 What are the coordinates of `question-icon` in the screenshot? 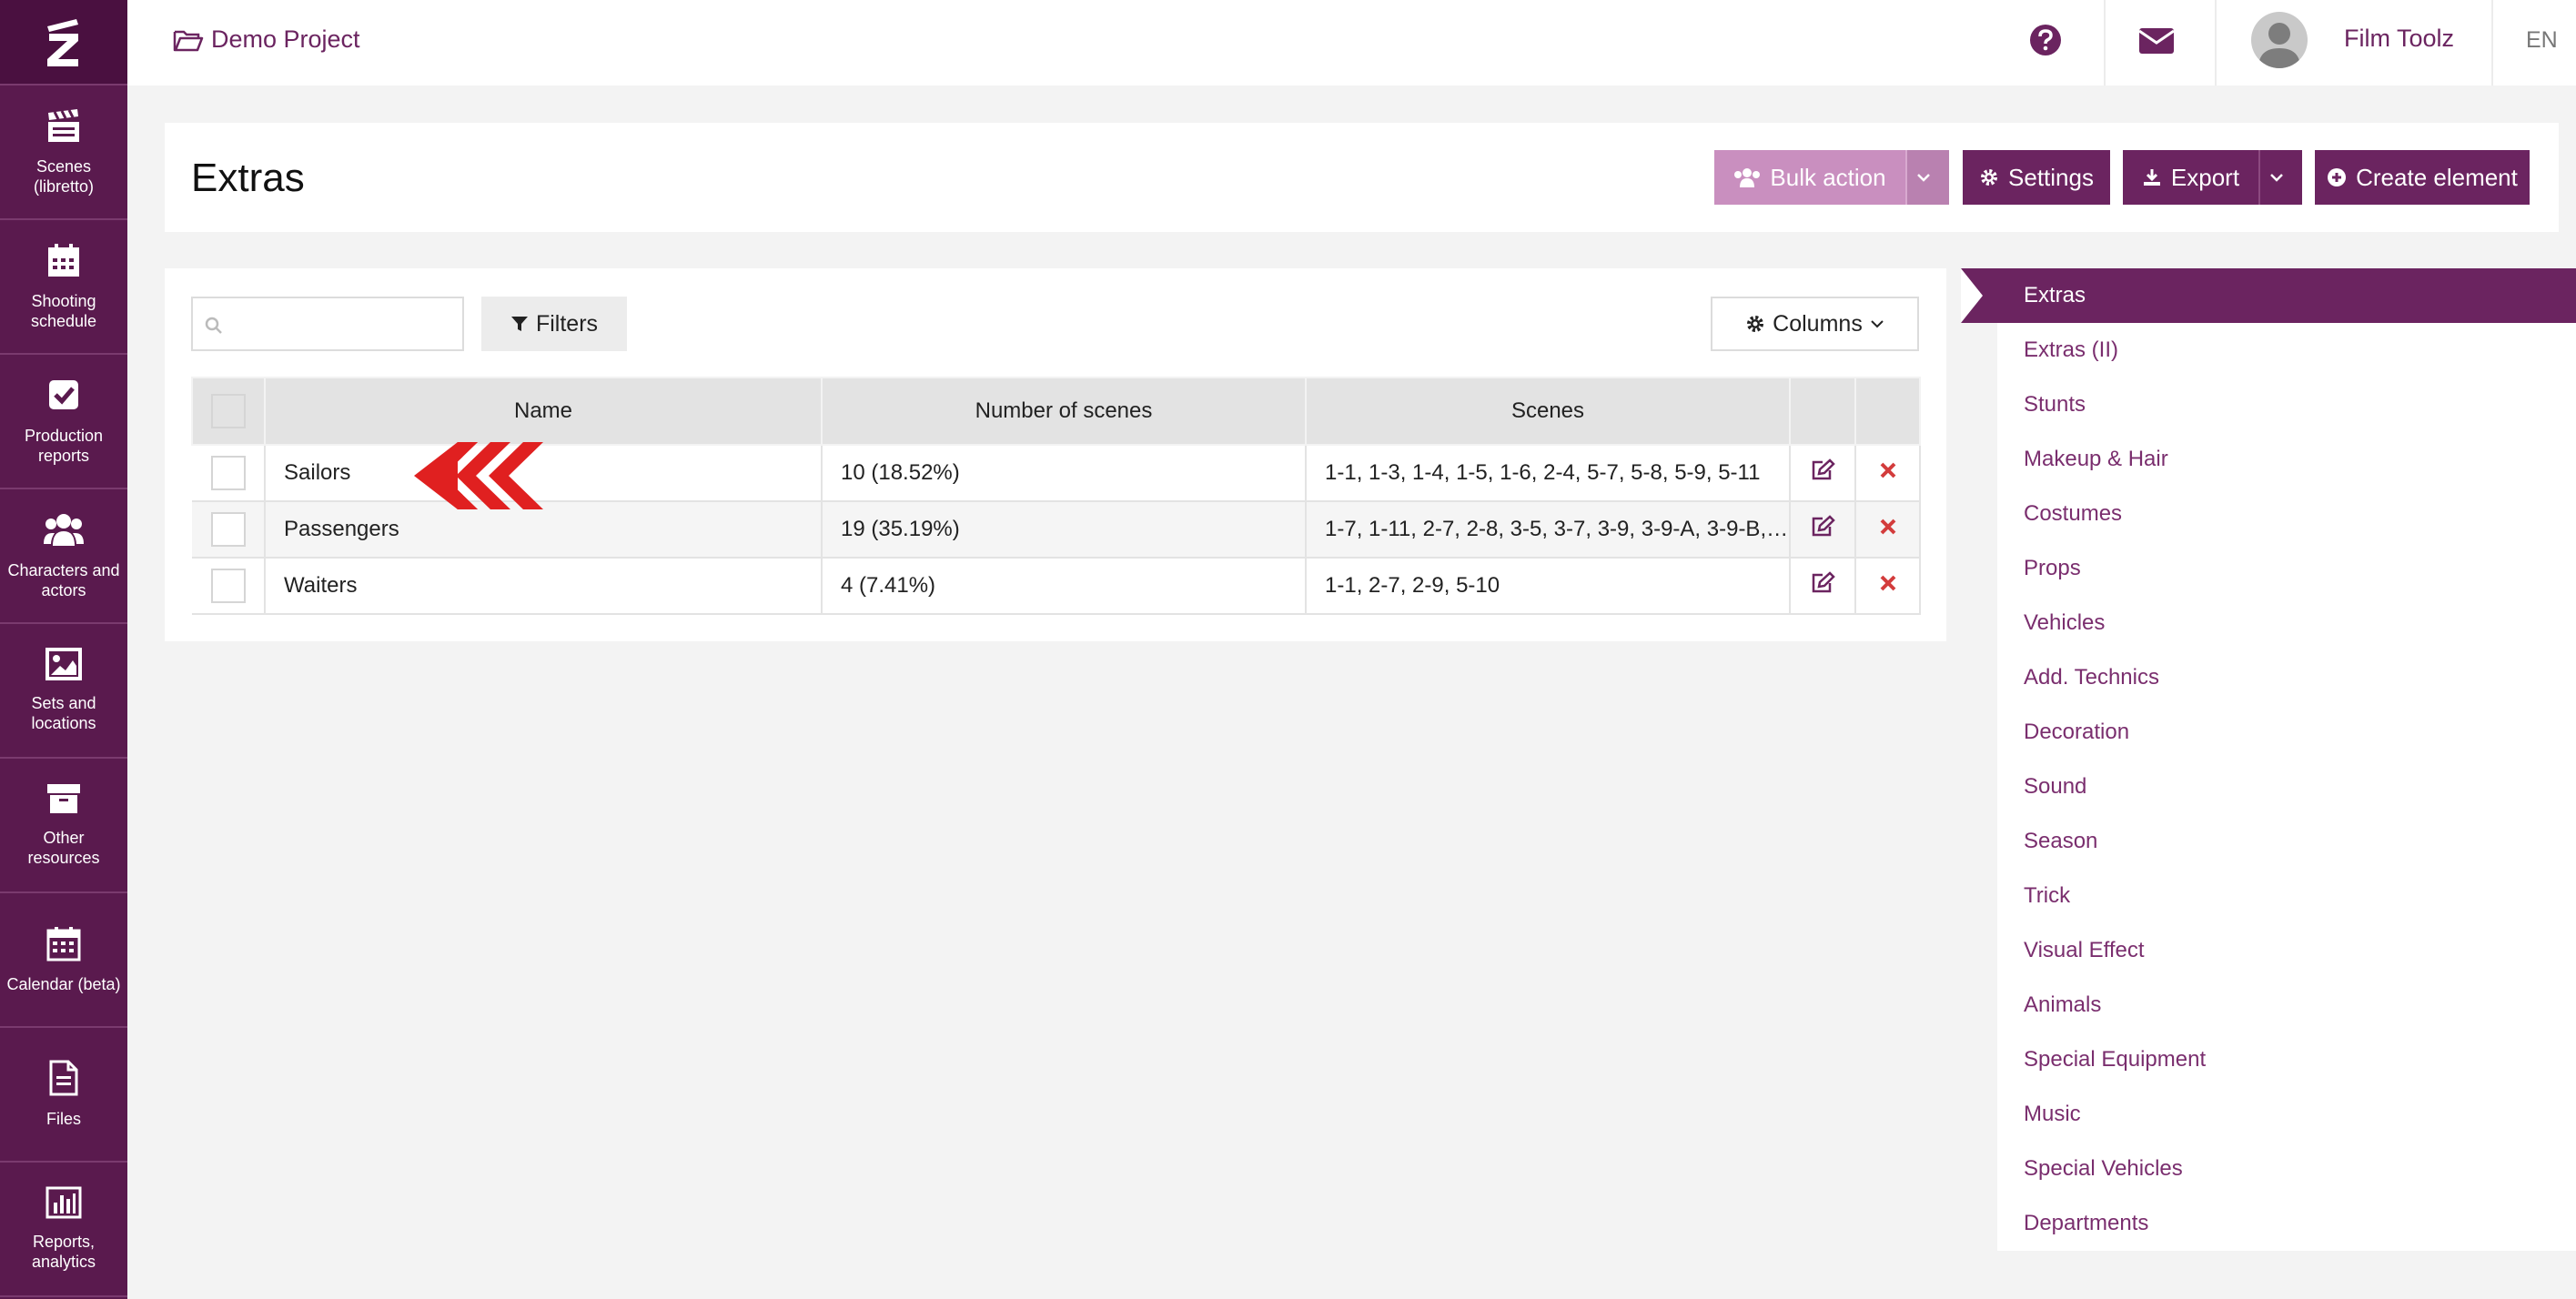 It's located at (2046, 40).